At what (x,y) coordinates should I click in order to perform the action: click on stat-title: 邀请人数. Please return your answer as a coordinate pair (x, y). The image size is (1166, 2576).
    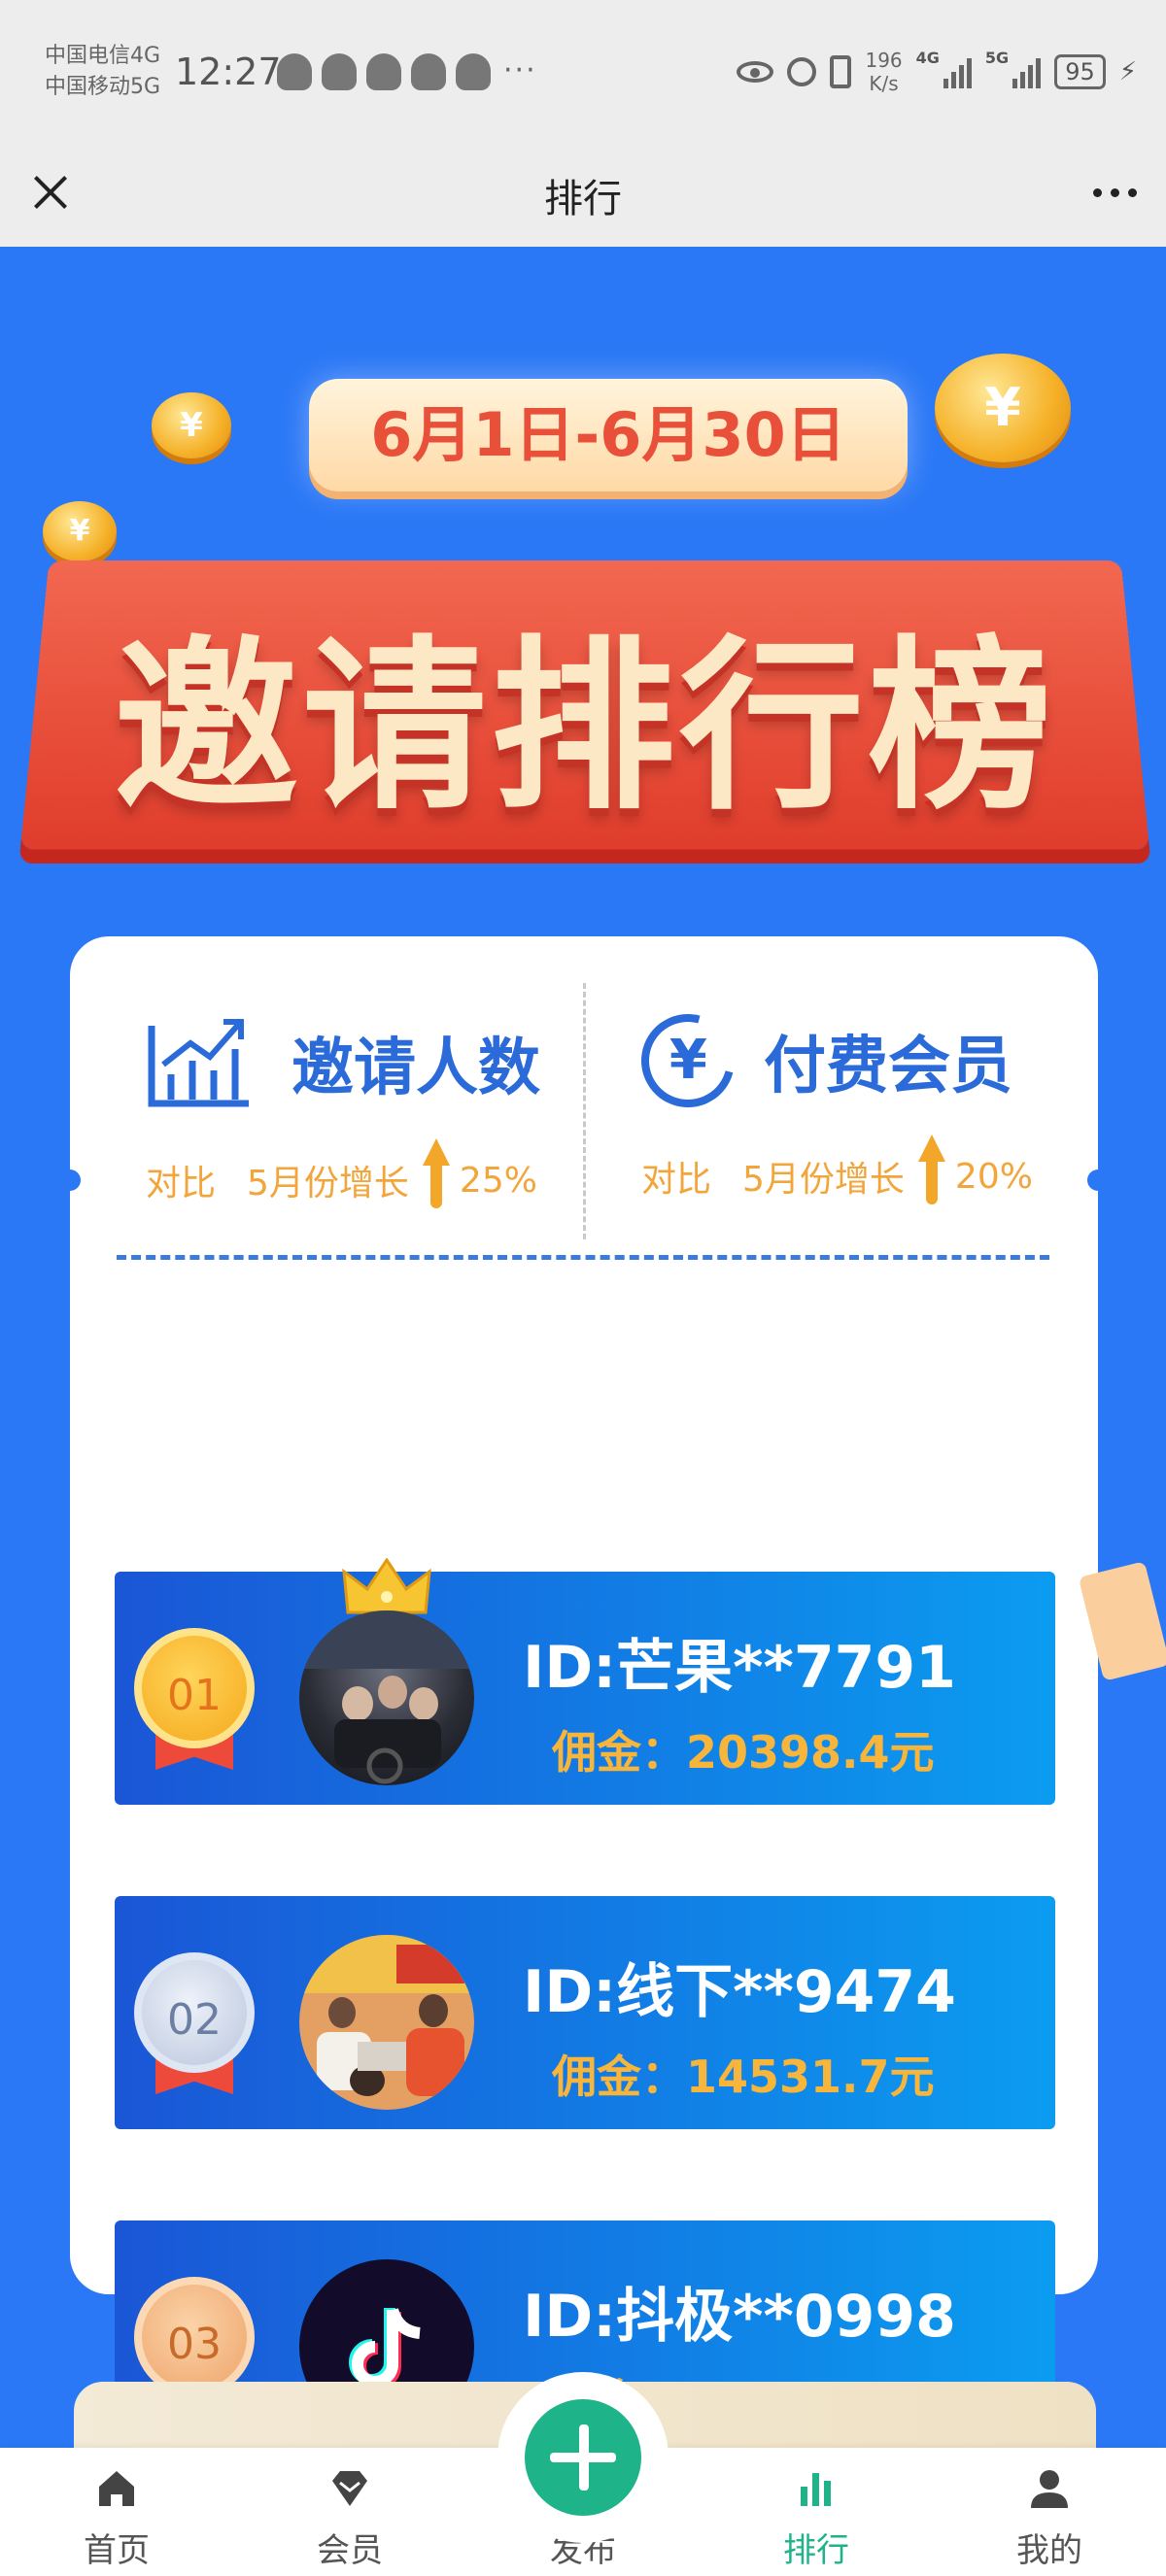
    Looking at the image, I should click on (416, 1062).